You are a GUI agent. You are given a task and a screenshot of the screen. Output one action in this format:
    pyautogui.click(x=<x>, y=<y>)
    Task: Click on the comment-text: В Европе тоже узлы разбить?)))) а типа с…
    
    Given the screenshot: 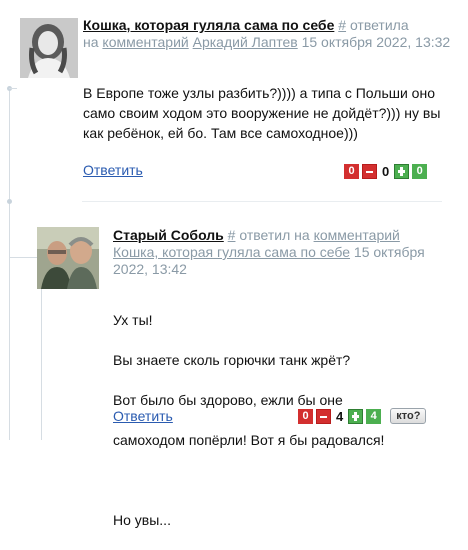 What is the action you would take?
    pyautogui.click(x=262, y=113)
    